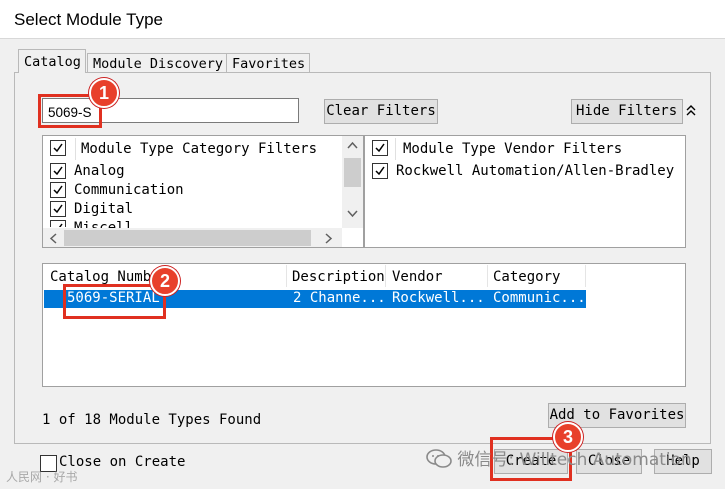 This screenshot has width=725, height=489. I want to click on column-header-description: Description, so click(338, 277).